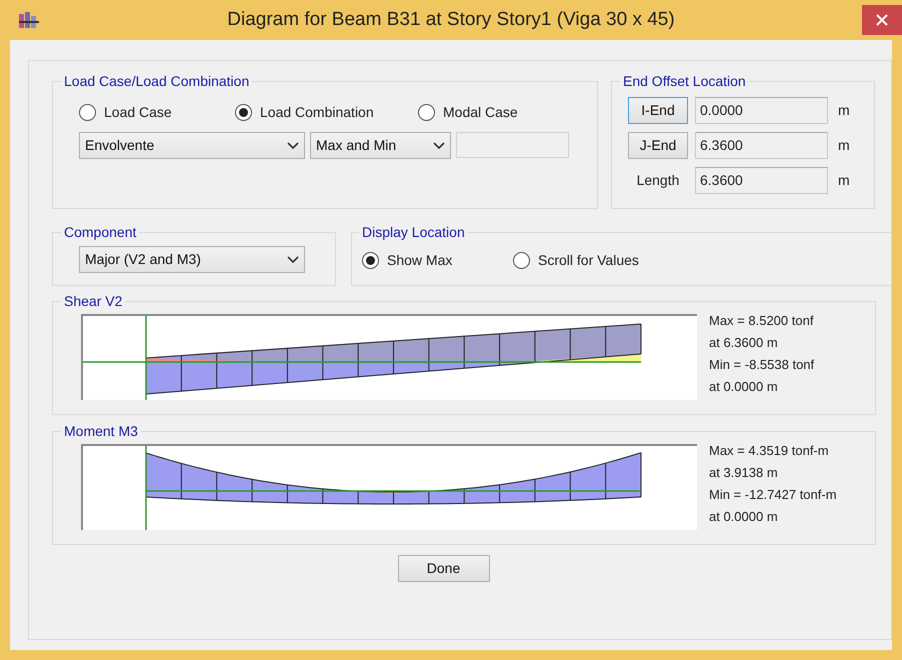 The image size is (902, 660). What do you see at coordinates (761, 110) in the screenshot?
I see `offset-field: 0.0000` at bounding box center [761, 110].